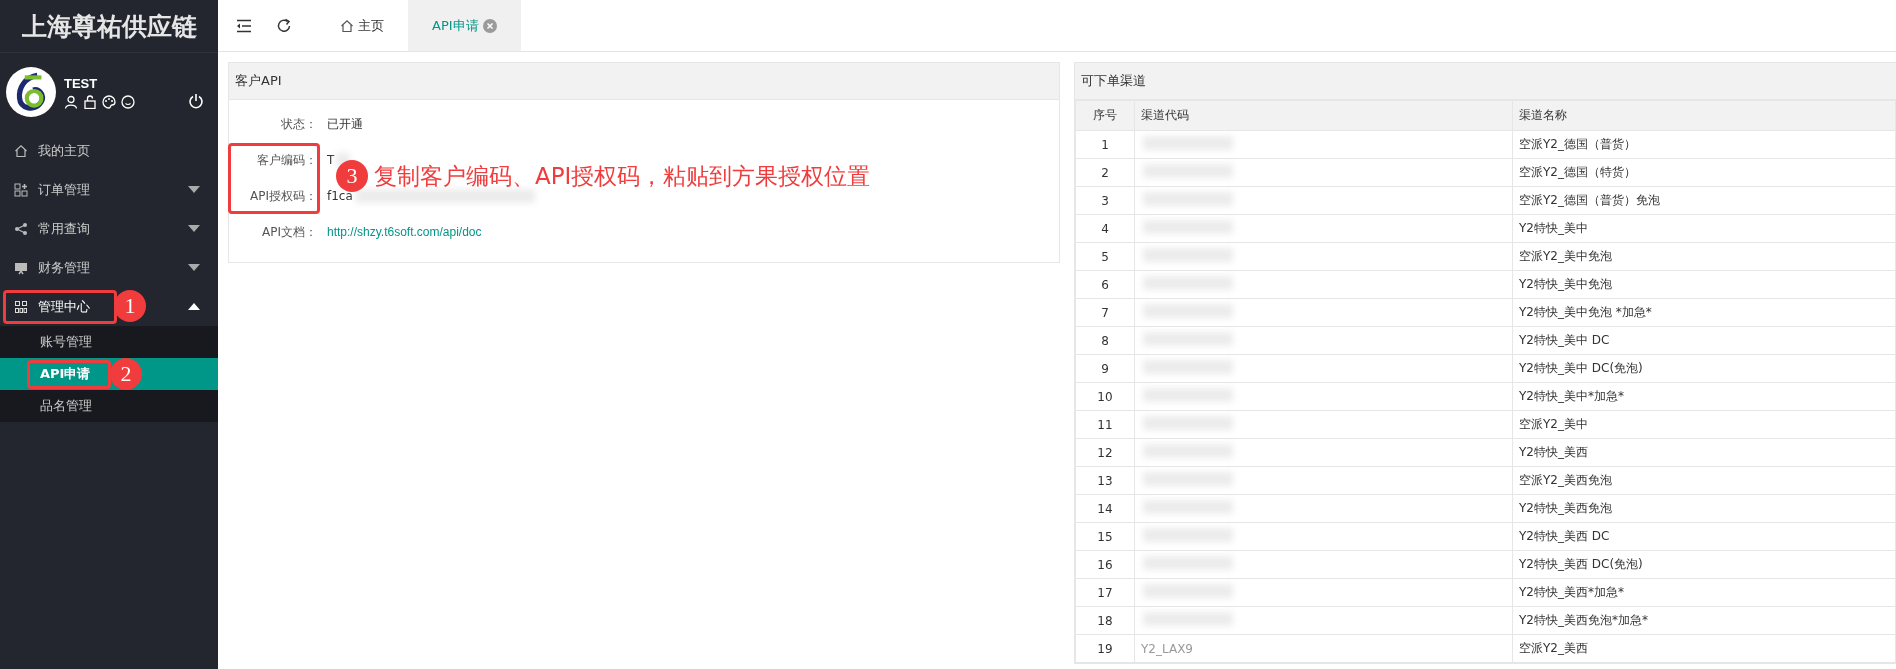 The image size is (1896, 669). I want to click on table-cell: 空派Y2_德国（普货）免泡, so click(1704, 200).